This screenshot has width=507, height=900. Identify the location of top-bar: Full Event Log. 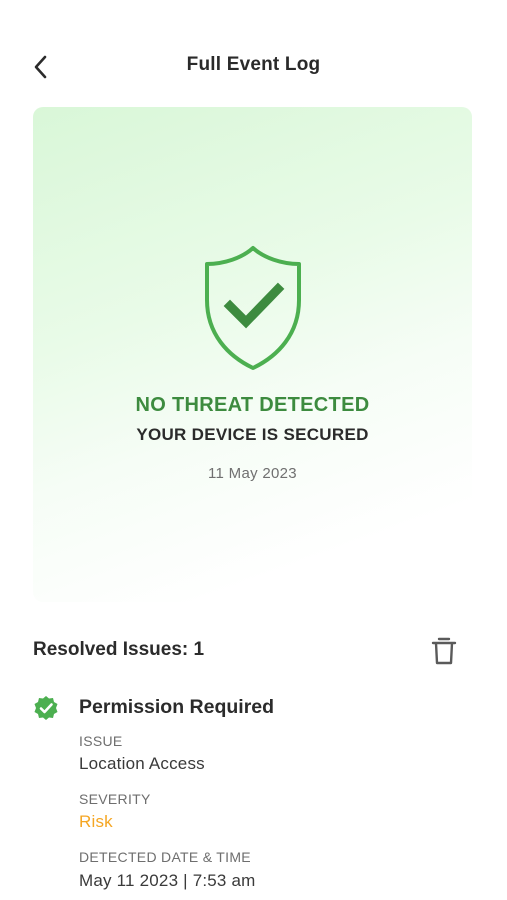
(253, 66).